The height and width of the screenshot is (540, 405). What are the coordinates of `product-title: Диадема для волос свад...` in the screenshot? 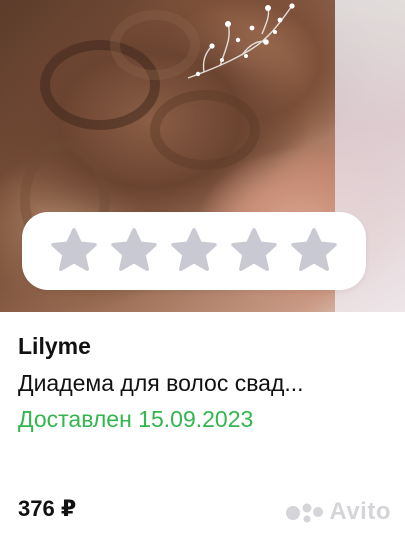 It's located at (202, 383).